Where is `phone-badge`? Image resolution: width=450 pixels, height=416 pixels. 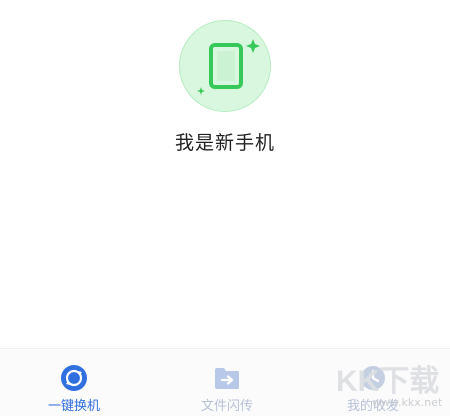
phone-badge is located at coordinates (225, 66).